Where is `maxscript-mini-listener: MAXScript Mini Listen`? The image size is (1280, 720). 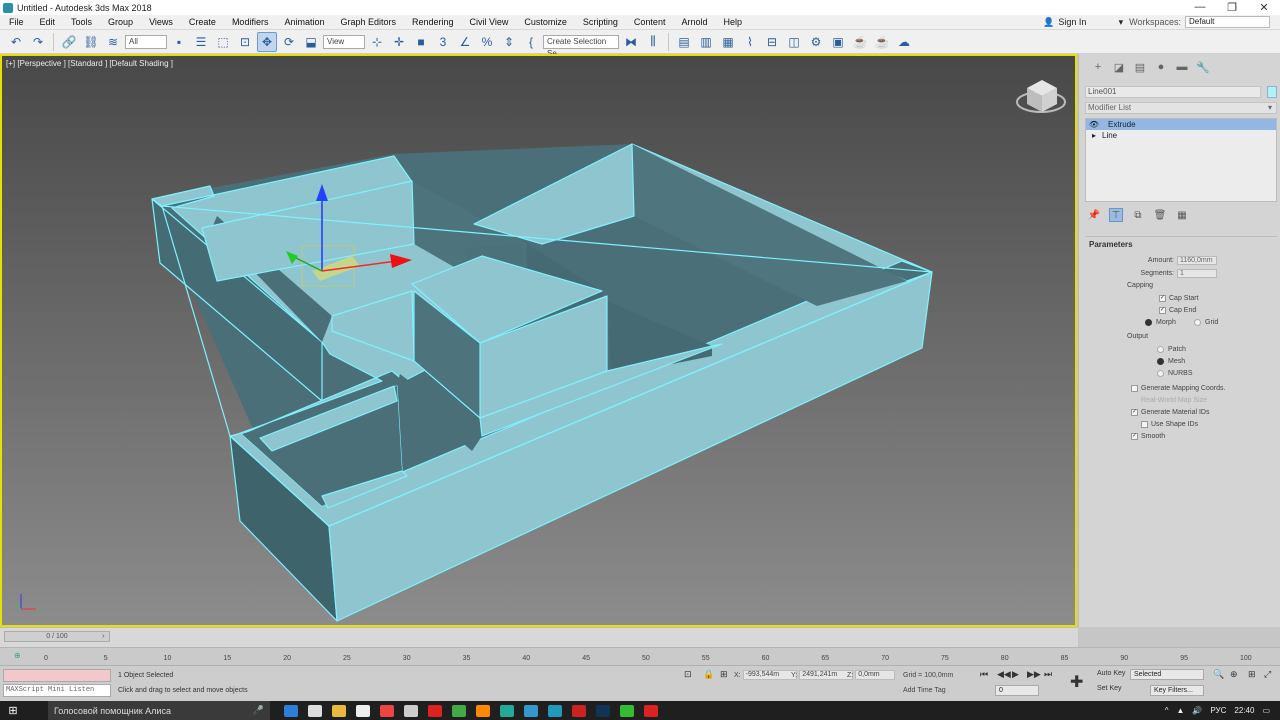 maxscript-mini-listener: MAXScript Mini Listen is located at coordinates (57, 690).